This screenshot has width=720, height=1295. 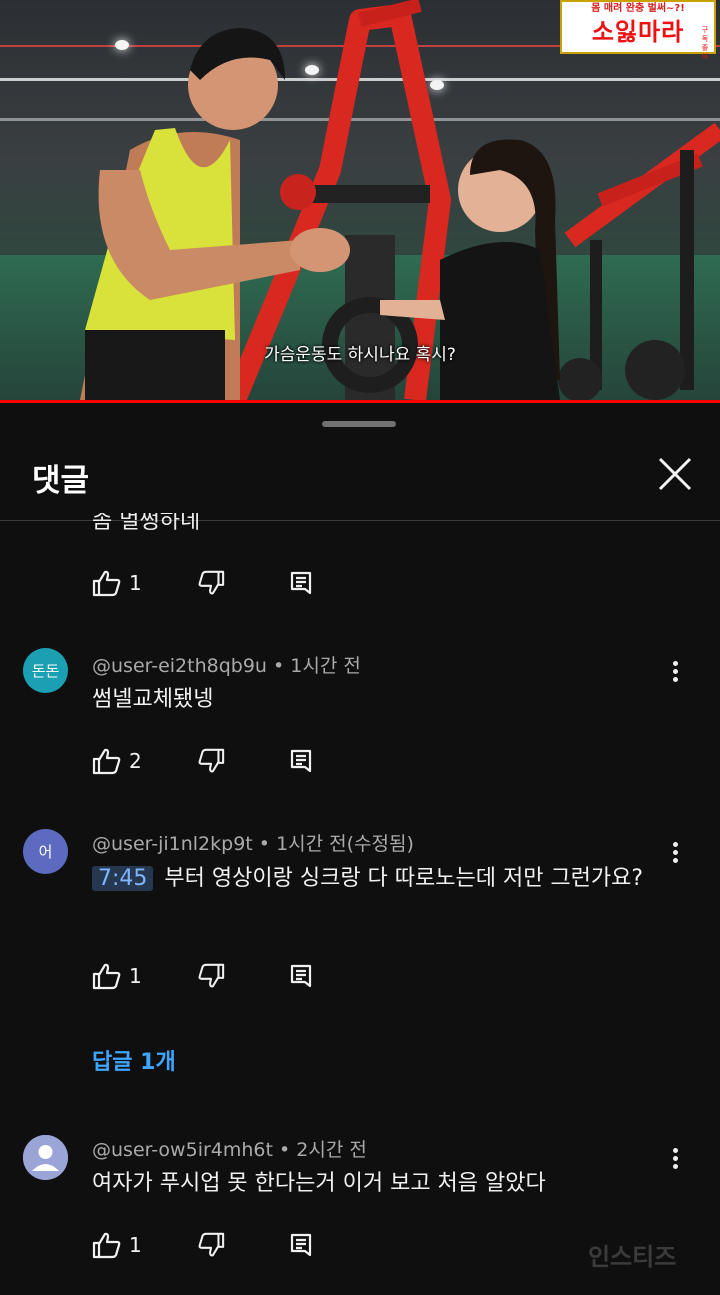 I want to click on comment-text: 7:45 부터 영상이랑 싱크랑 다 따로노는데 저만 그런가요?, so click(x=382, y=879).